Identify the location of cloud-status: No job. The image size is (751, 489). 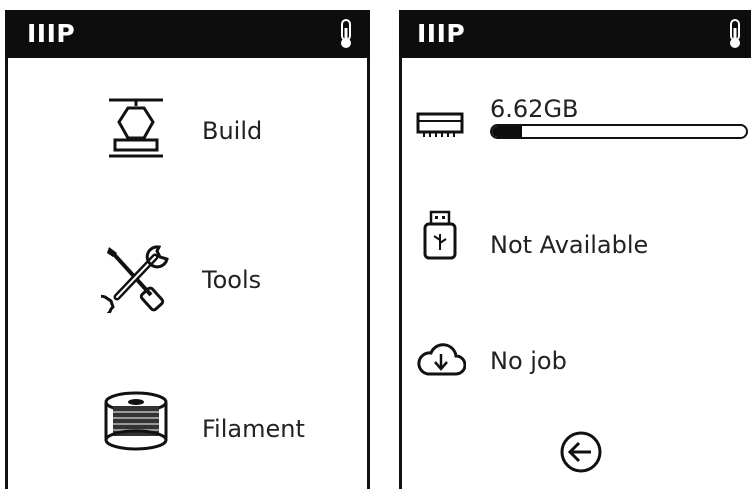
(528, 361).